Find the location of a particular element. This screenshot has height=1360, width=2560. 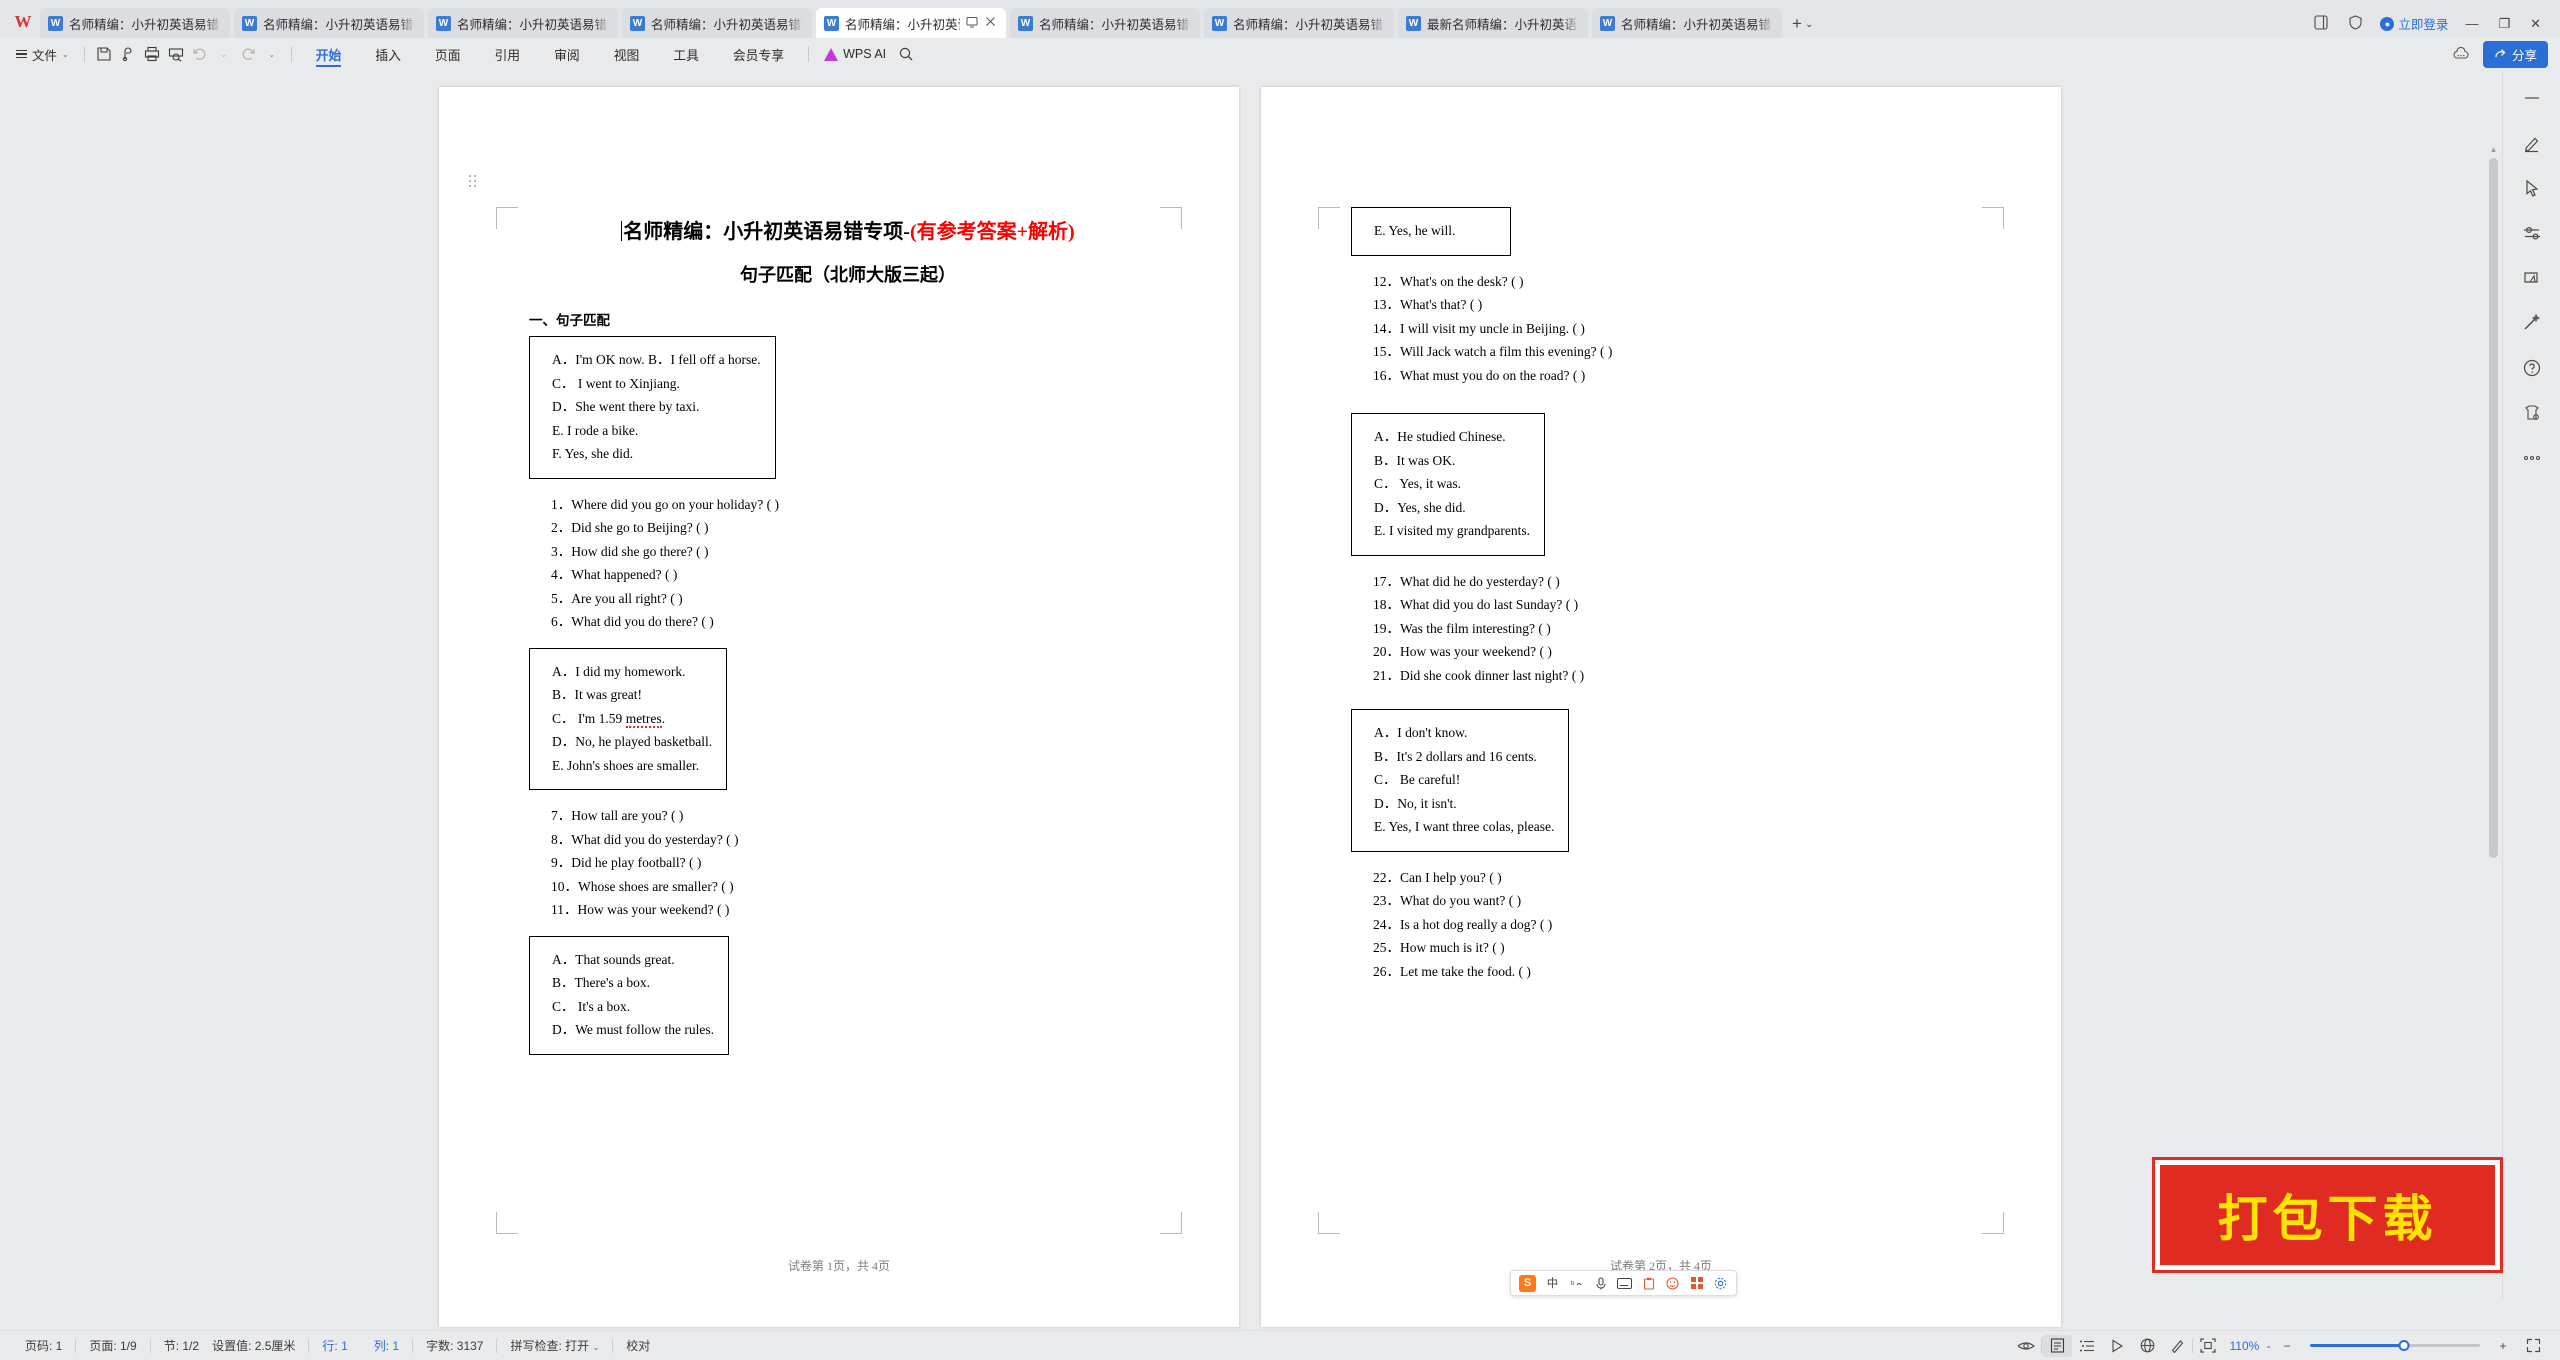

question-item: 4．What happened? ( ) is located at coordinates (614, 574).